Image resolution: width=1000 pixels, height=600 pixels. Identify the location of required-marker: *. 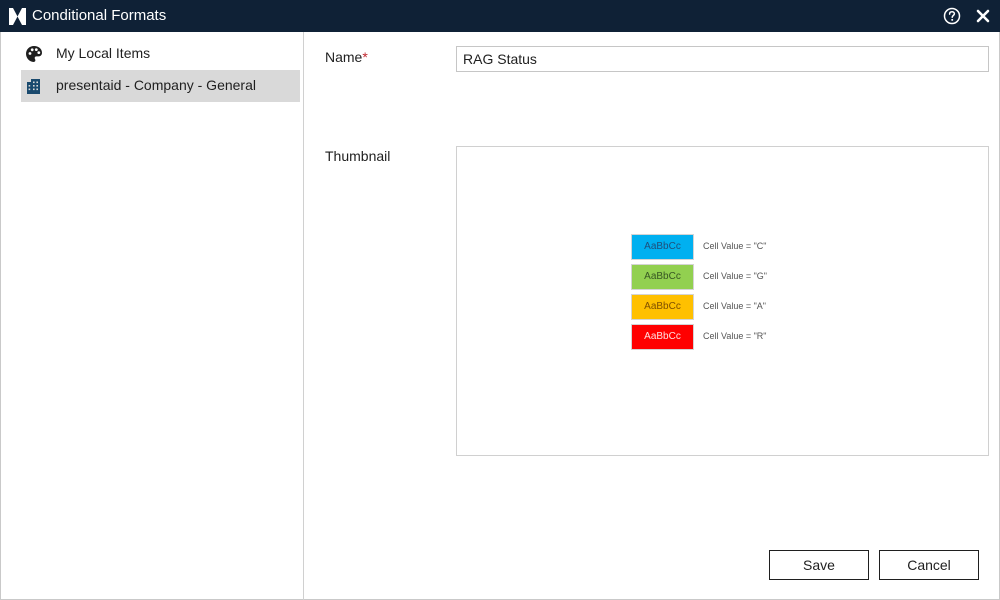
(365, 57).